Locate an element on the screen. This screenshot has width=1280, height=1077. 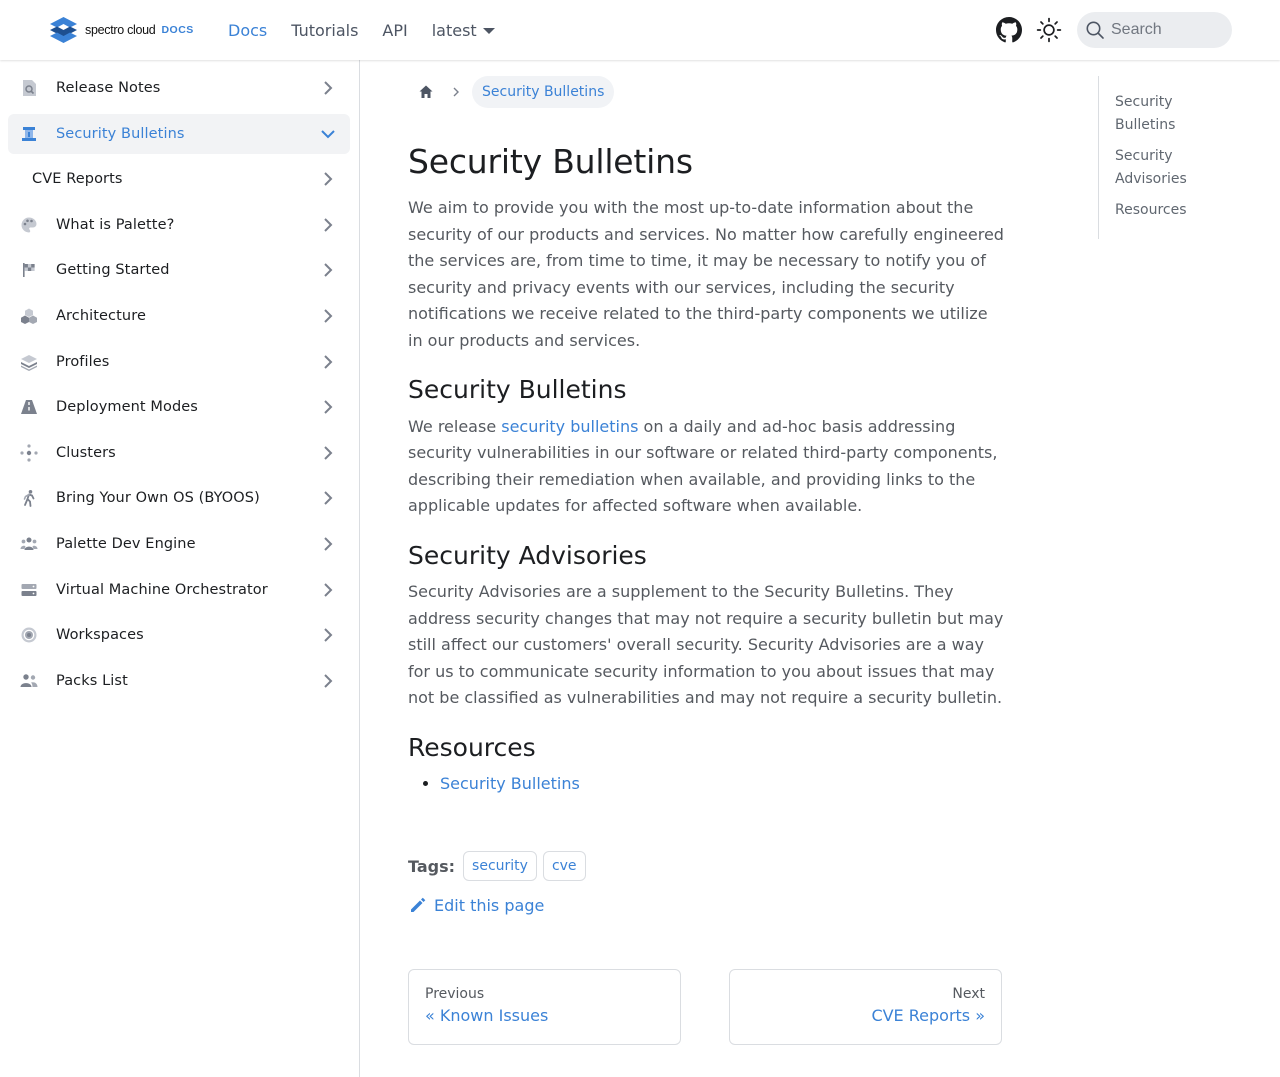
pencil-icon is located at coordinates (418, 904).